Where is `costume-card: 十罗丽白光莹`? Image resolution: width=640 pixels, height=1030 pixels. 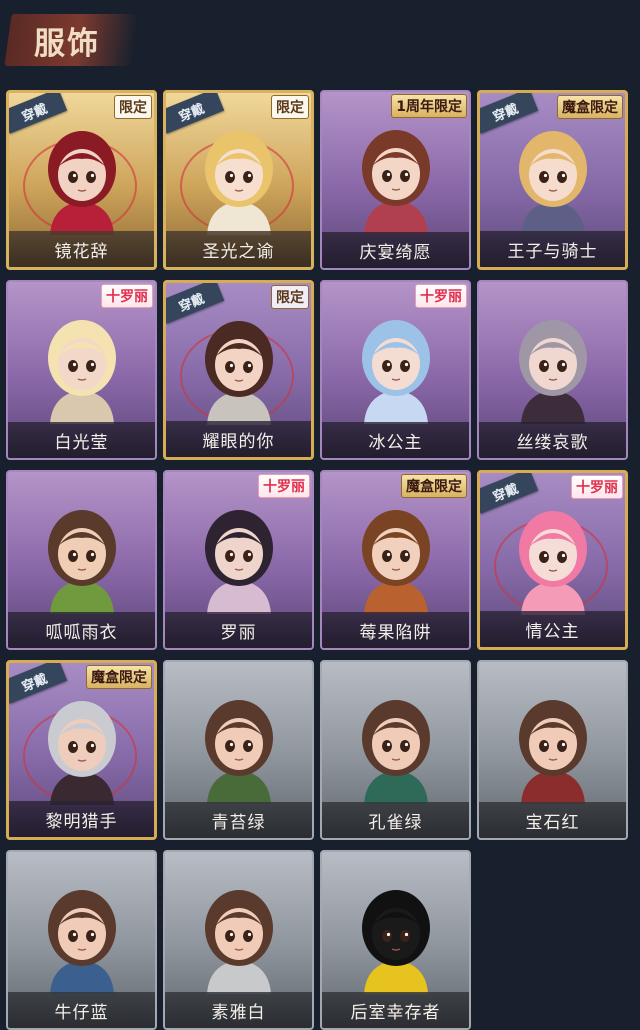
costume-card: 十罗丽白光莹 is located at coordinates (81, 370).